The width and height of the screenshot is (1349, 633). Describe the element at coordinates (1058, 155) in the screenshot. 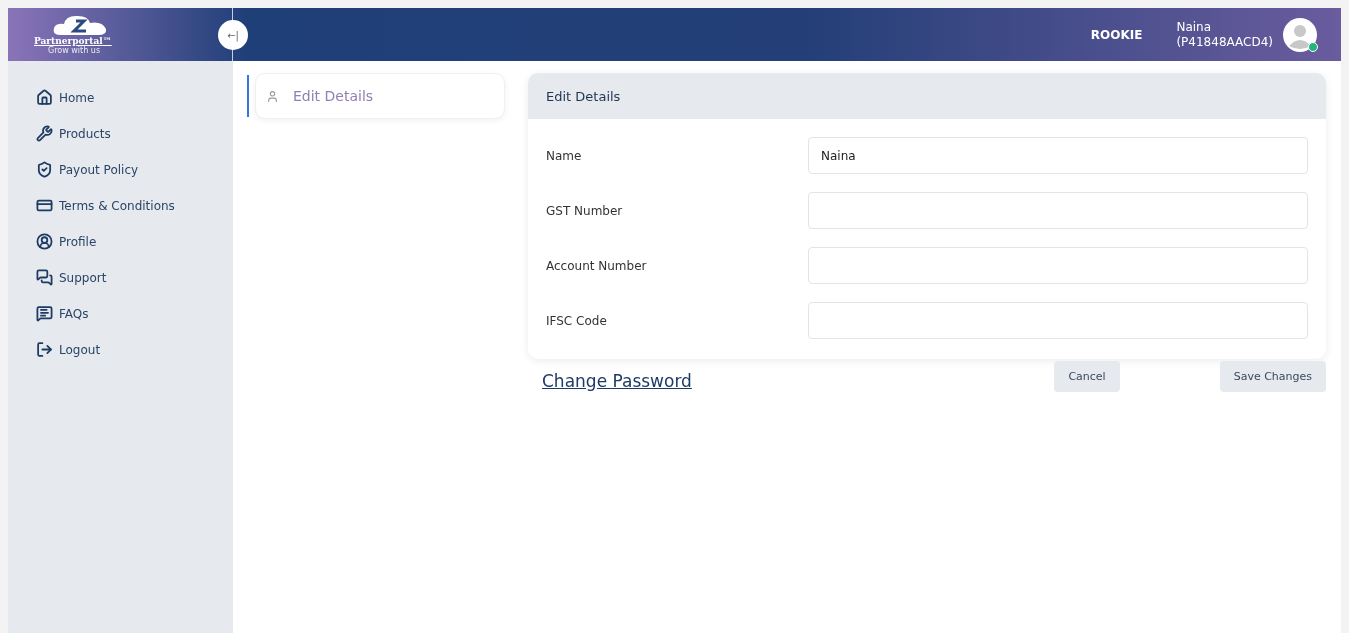

I see `input-field: Naina` at that location.